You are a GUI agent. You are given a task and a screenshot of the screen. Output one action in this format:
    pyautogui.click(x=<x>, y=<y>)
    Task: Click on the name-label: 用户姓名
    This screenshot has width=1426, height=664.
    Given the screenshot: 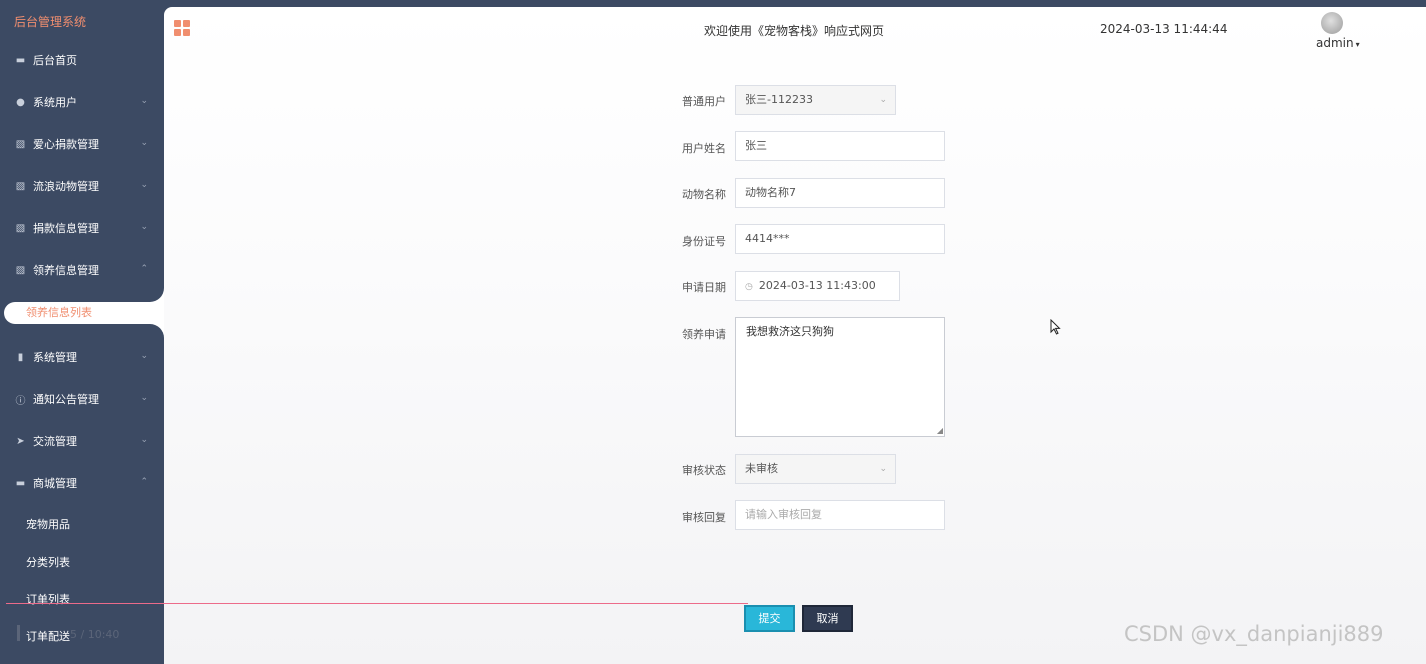 What is the action you would take?
    pyautogui.click(x=704, y=148)
    